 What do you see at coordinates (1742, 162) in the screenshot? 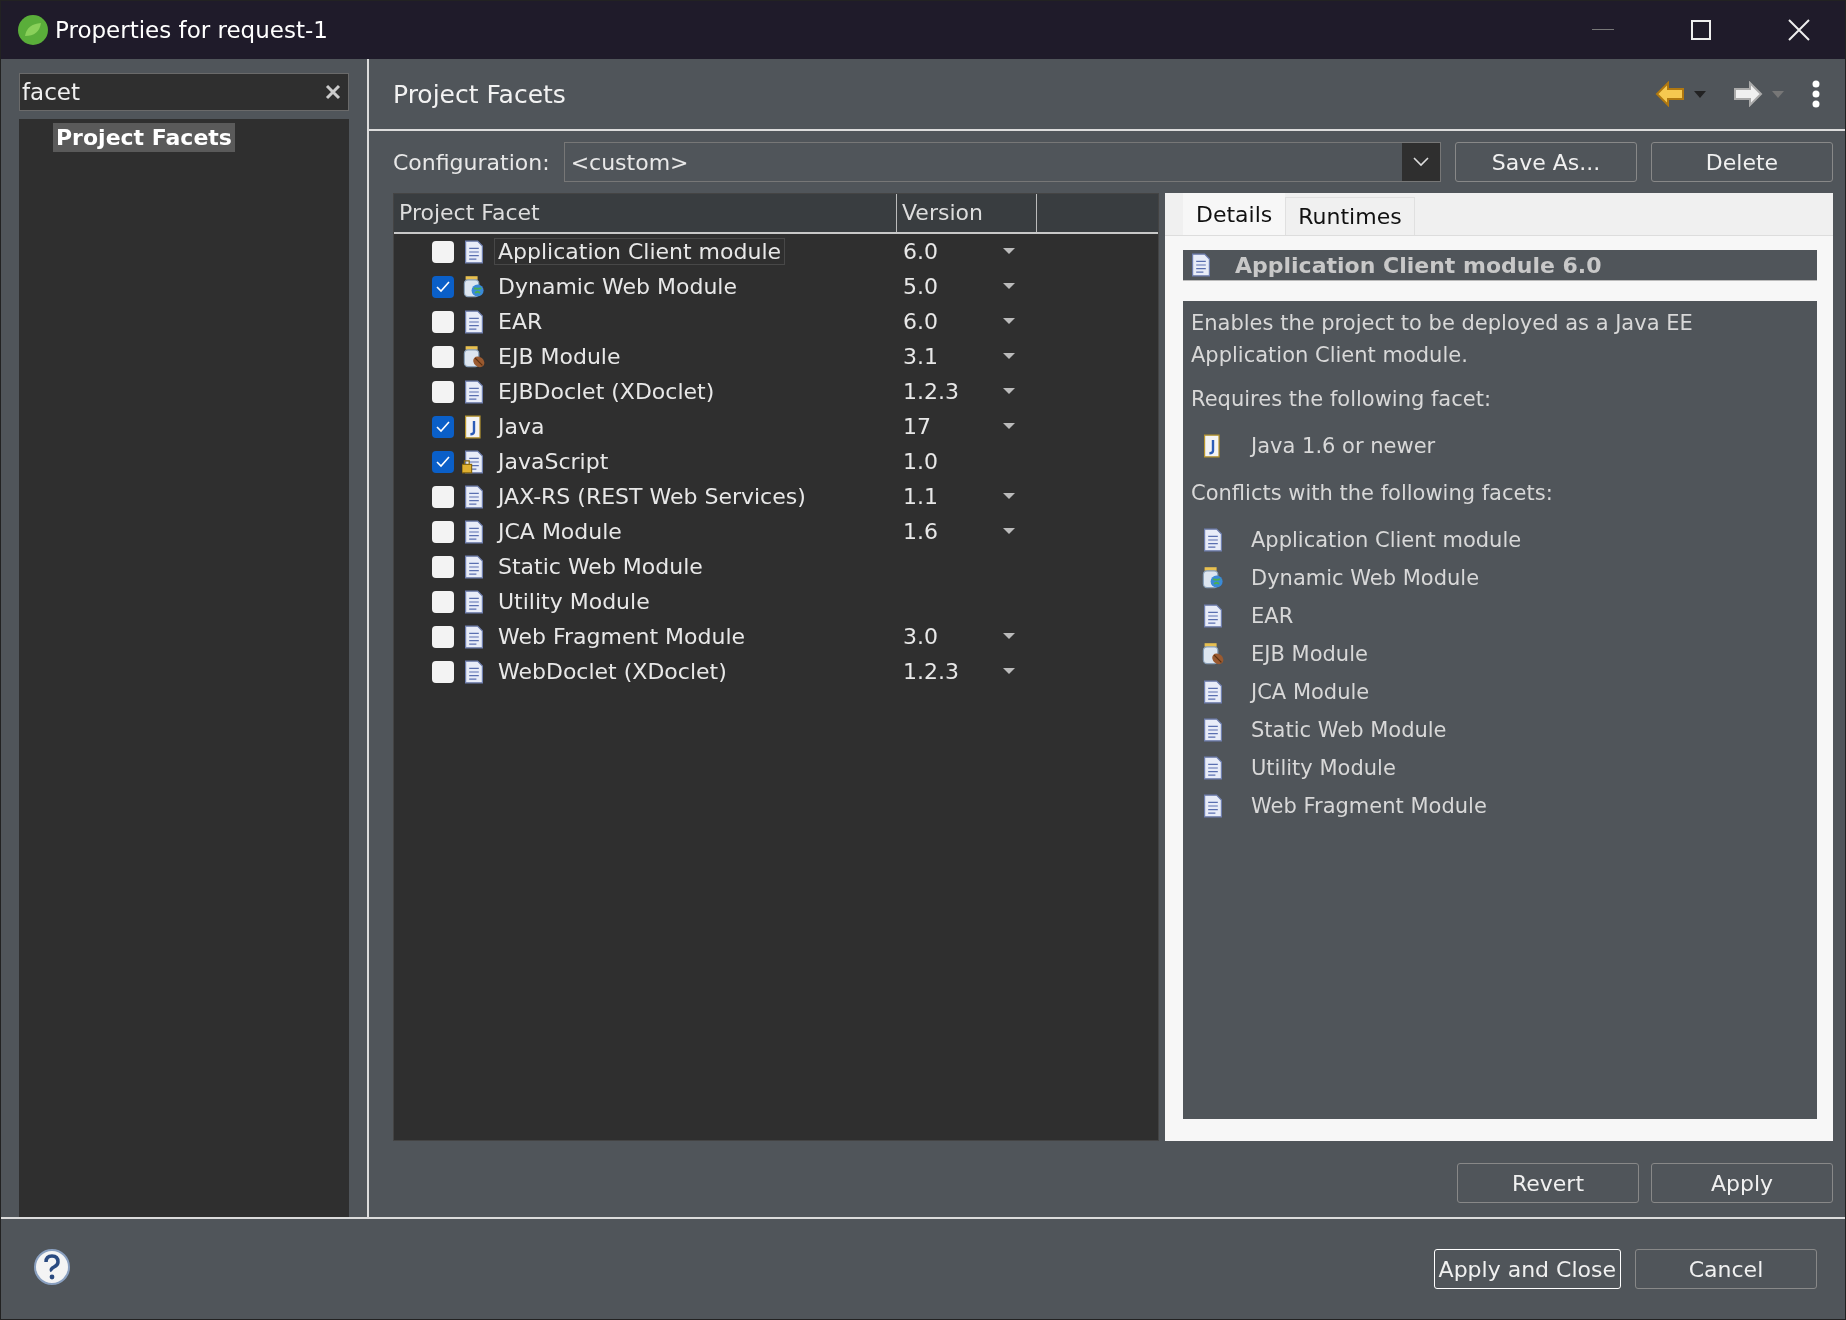
I see `configuration-button: Delete` at bounding box center [1742, 162].